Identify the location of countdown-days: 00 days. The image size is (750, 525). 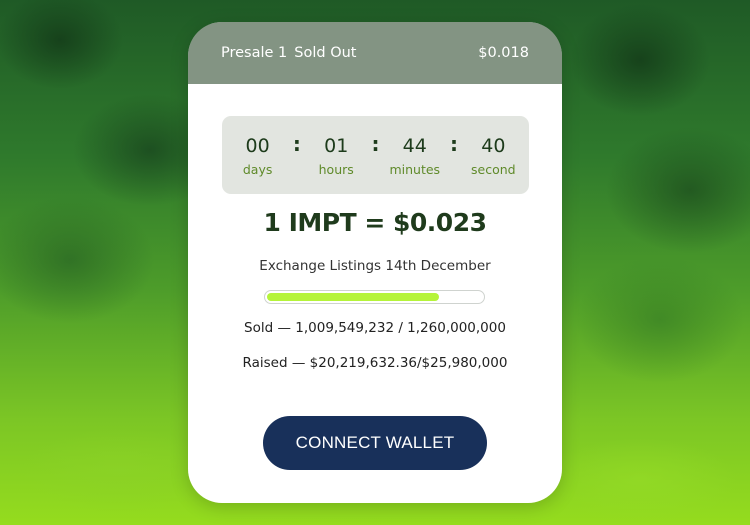
(258, 155).